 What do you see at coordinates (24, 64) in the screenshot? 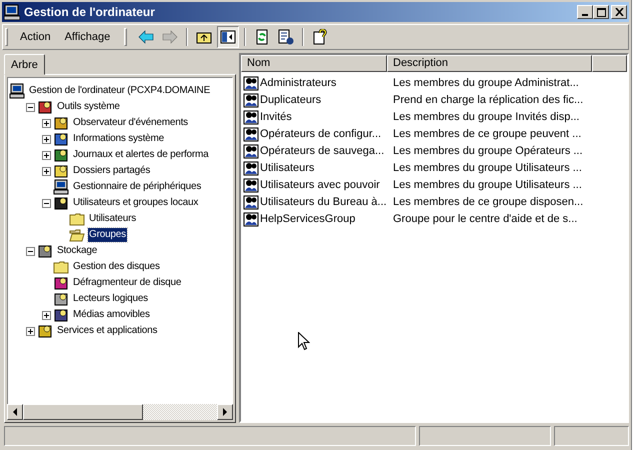
I see `tree-tab: Arbre` at bounding box center [24, 64].